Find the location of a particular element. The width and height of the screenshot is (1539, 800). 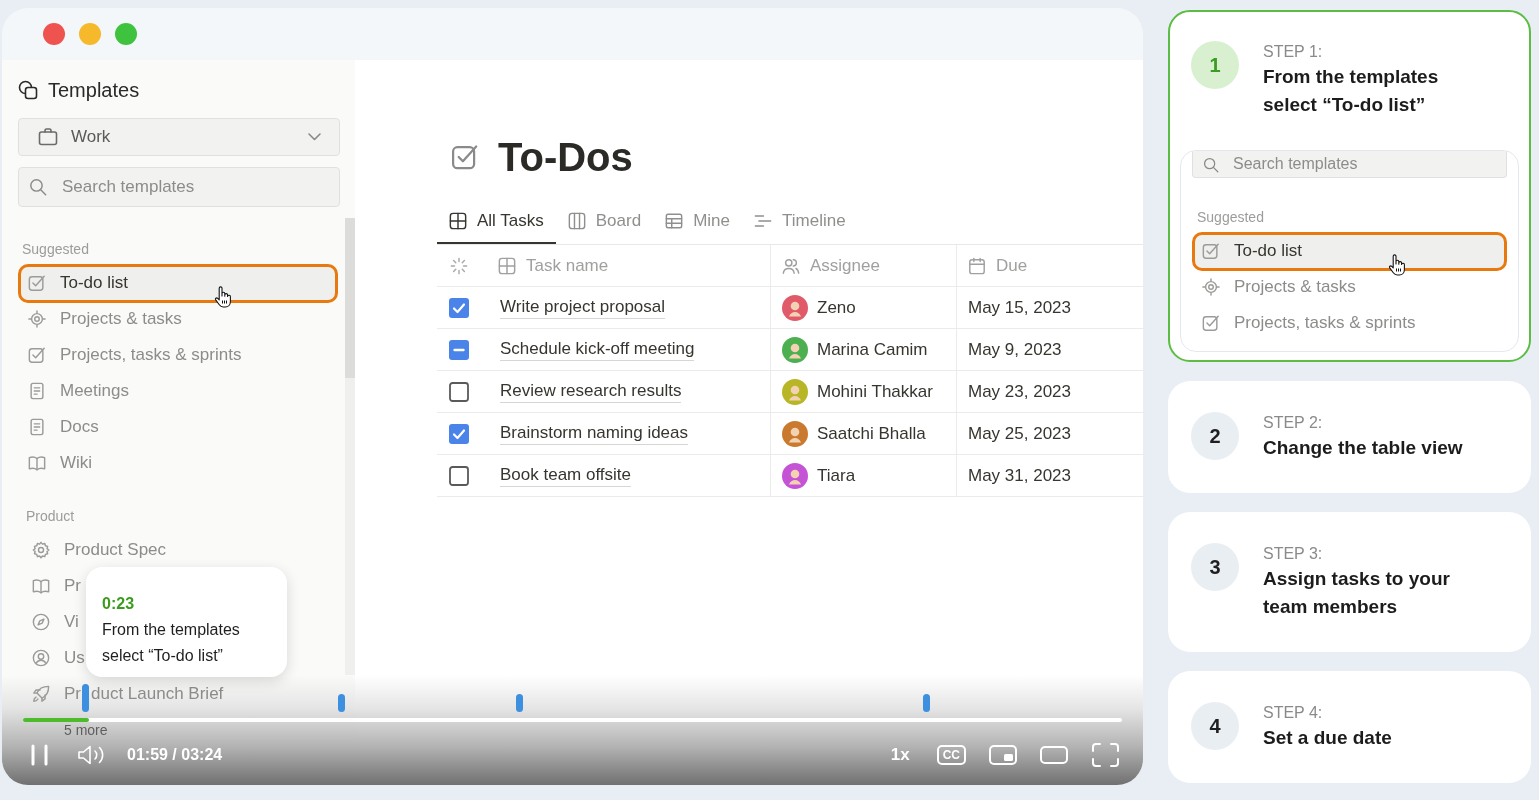

step-title: Set a due date is located at coordinates (1328, 738).